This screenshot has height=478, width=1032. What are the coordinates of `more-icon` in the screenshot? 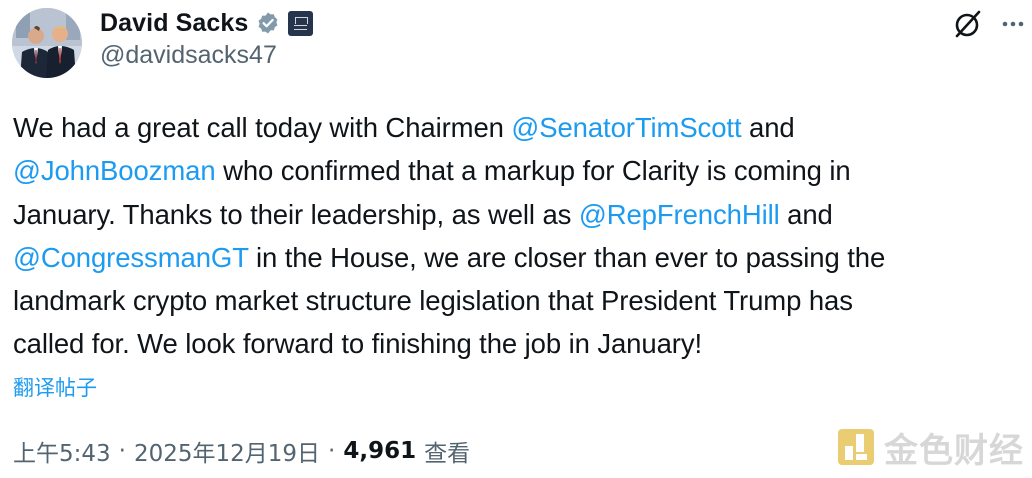 It's located at (1013, 24).